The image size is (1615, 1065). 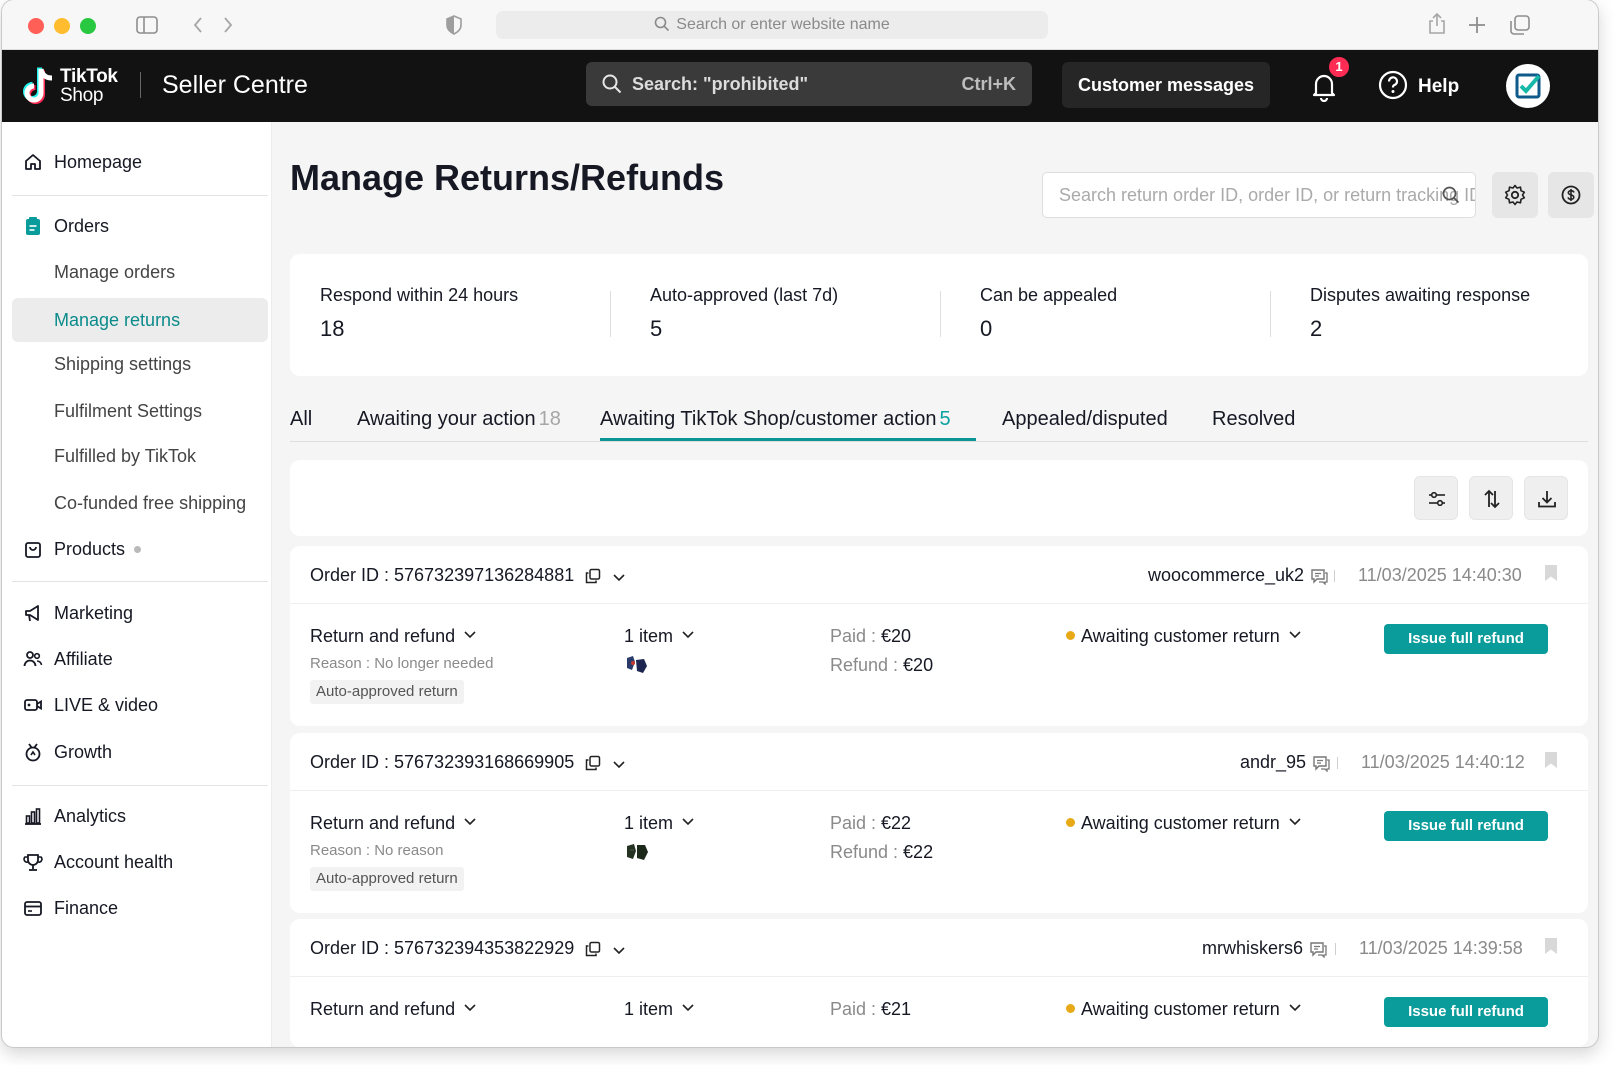 I want to click on header-divider, so click(x=1334, y=576).